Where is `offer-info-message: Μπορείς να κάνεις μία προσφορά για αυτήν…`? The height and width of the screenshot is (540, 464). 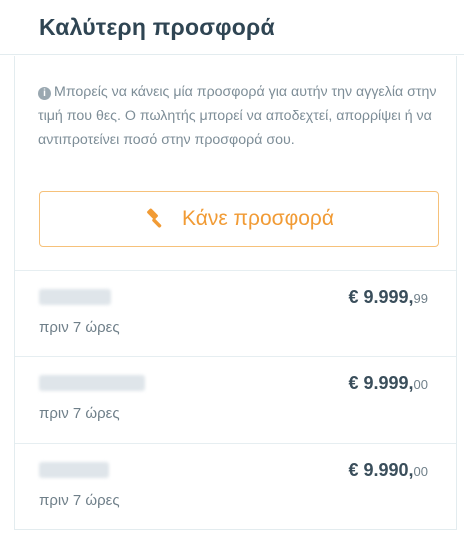 offer-info-message: Μπορείς να κάνεις μία προσφορά για αυτήν… is located at coordinates (237, 116).